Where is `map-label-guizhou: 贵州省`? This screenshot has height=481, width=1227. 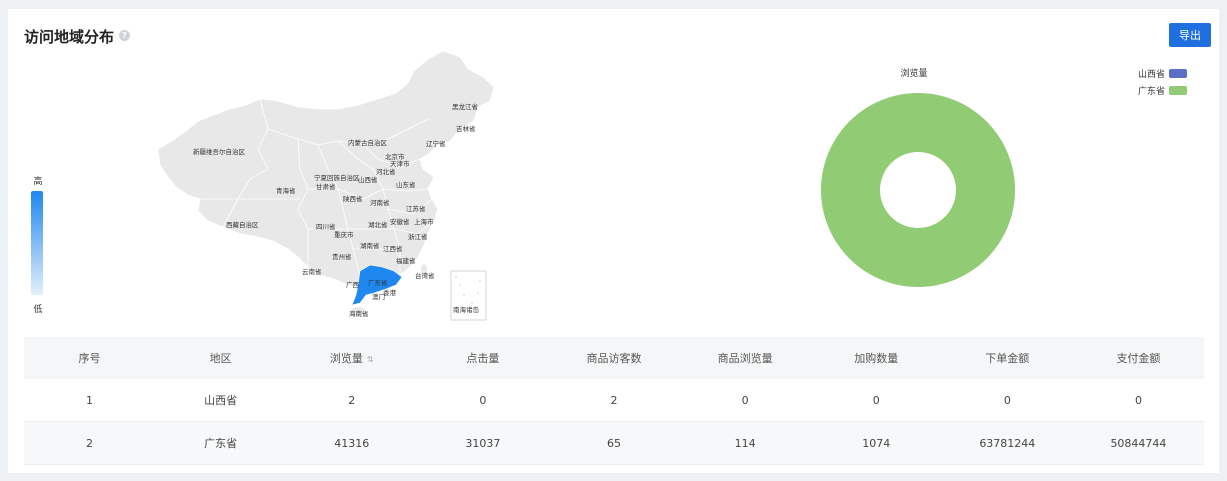 map-label-guizhou: 贵州省 is located at coordinates (342, 256).